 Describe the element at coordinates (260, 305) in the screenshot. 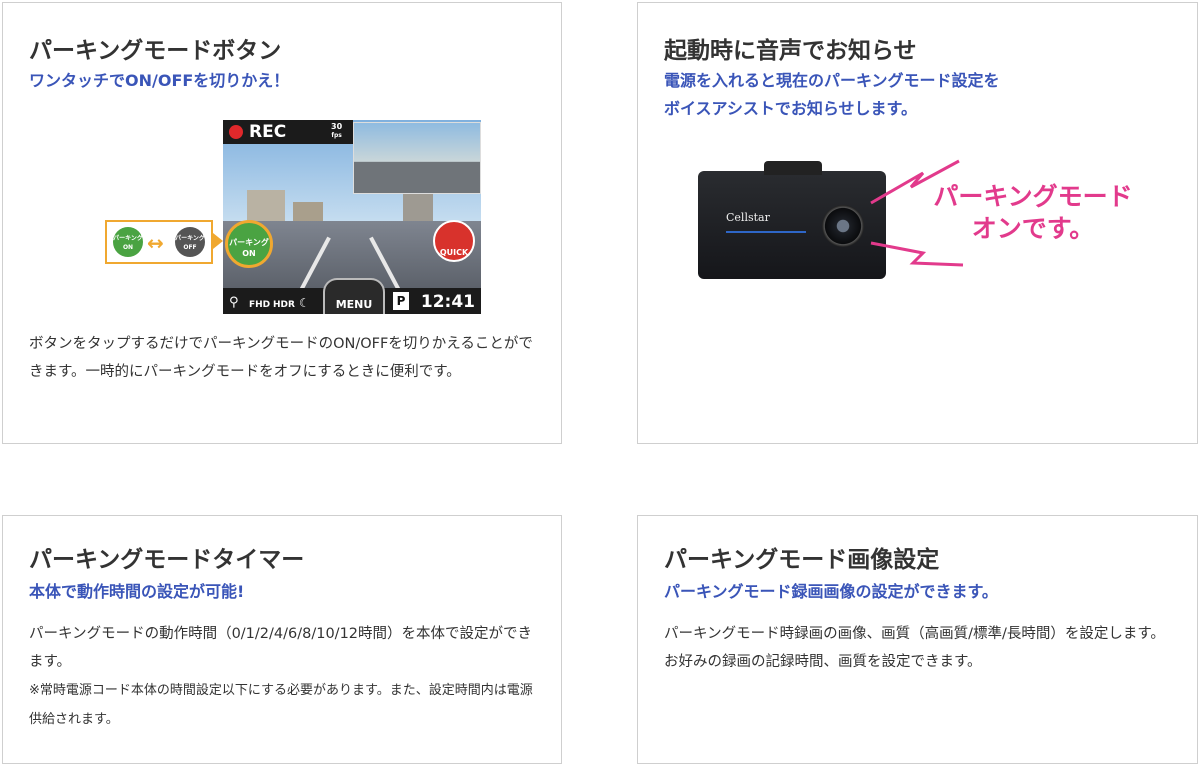

I see `fhd-indicator: FHD` at that location.